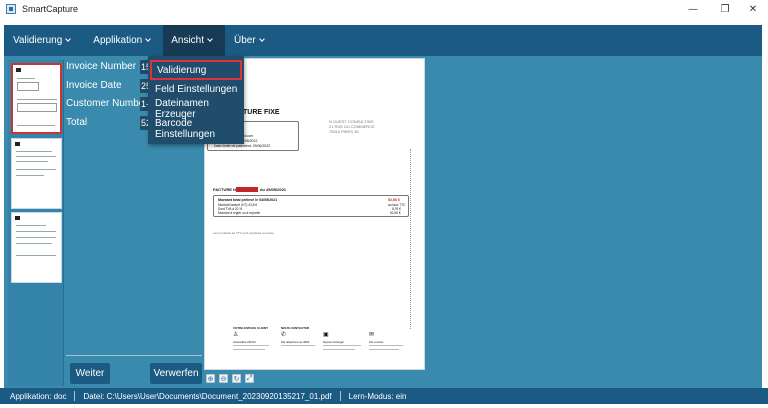  I want to click on menu-label: Über, so click(245, 40).